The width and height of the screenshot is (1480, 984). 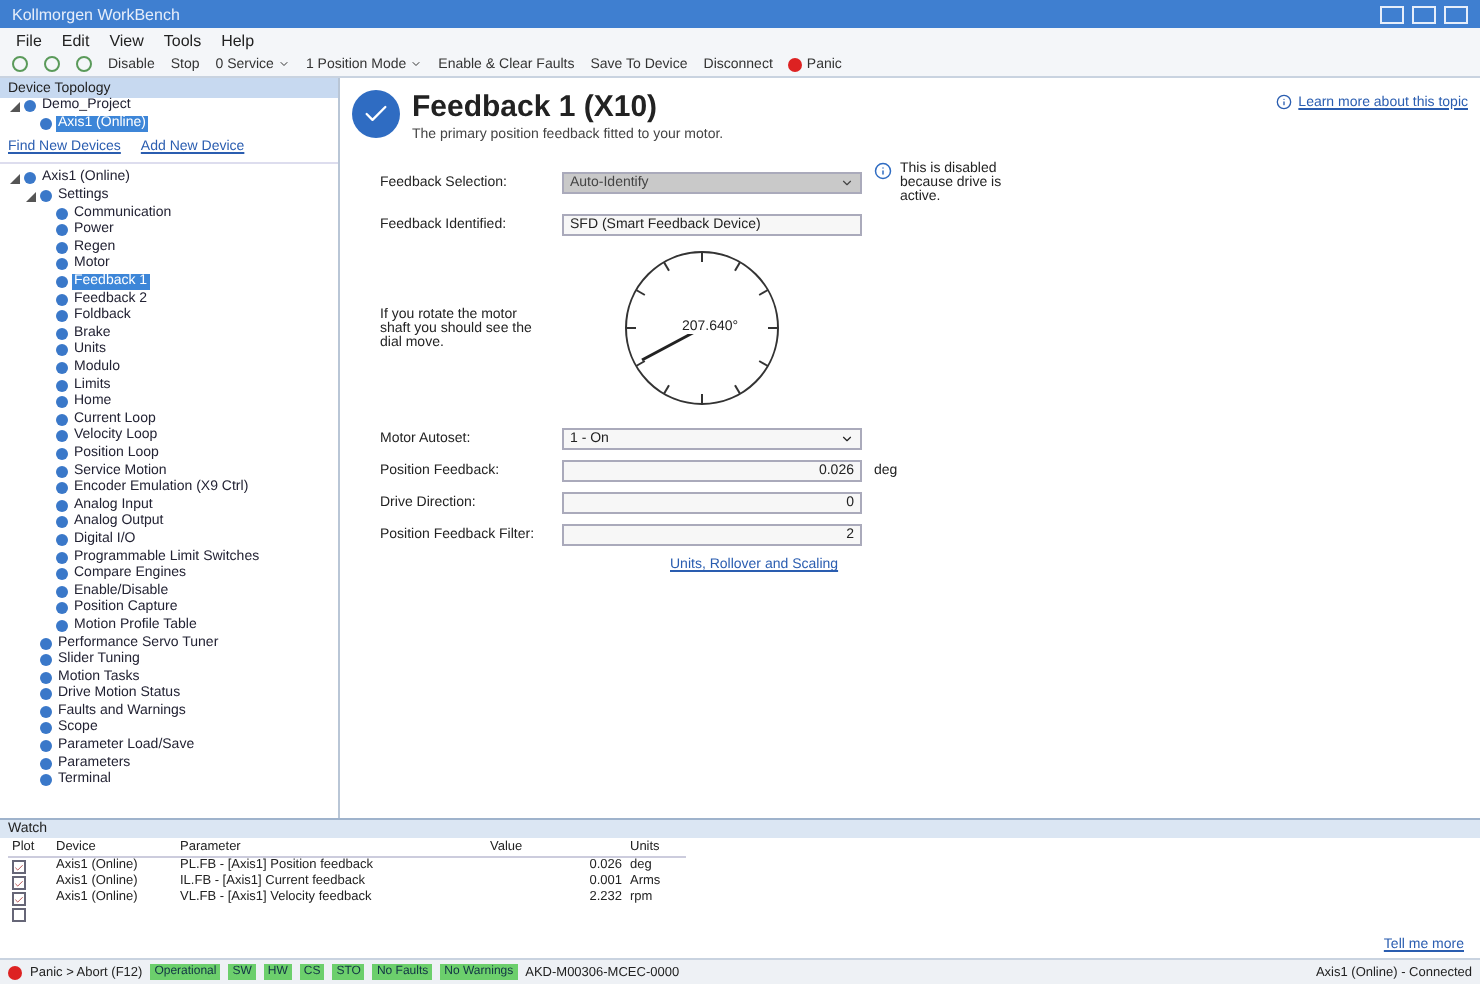 What do you see at coordinates (29, 40) in the screenshot?
I see `menu-item: File` at bounding box center [29, 40].